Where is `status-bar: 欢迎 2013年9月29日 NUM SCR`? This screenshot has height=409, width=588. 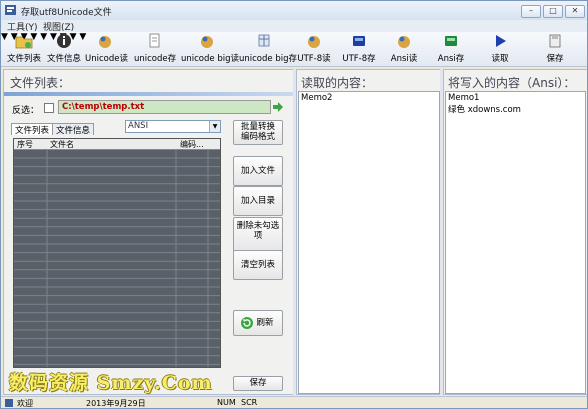
status-bar: 欢迎 2013年9月29日 NUM SCR is located at coordinates (294, 402).